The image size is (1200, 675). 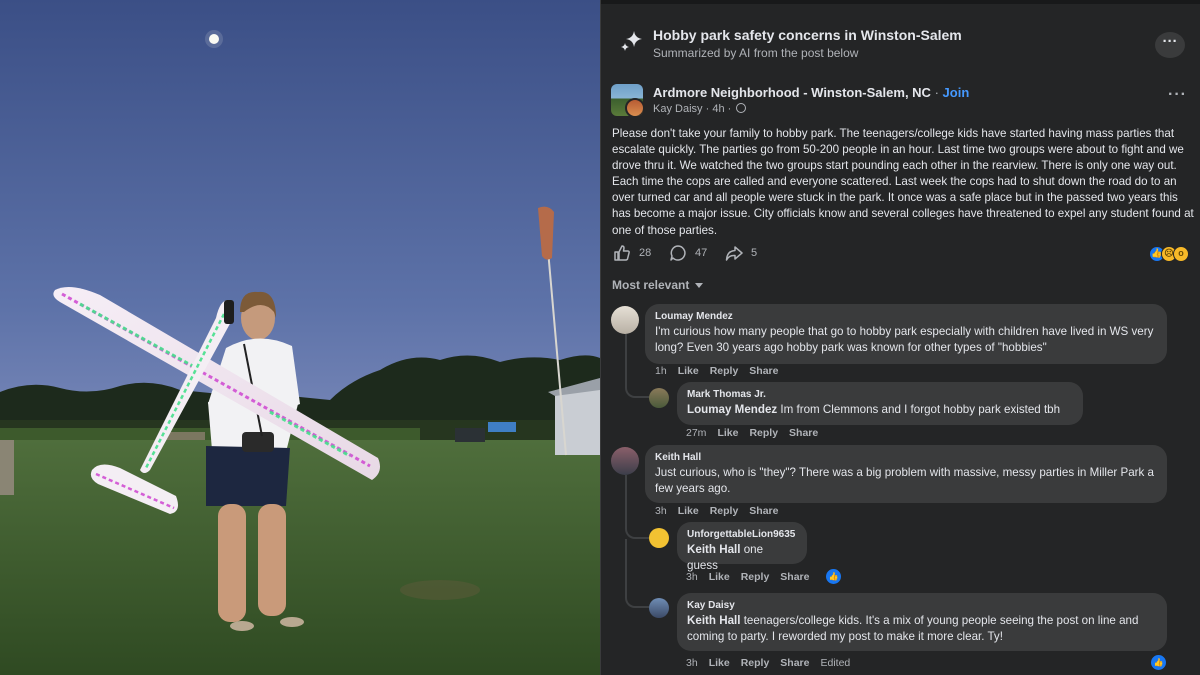 What do you see at coordinates (792, 92) in the screenshot?
I see `group-name: Ardmore Neighborhood - Winston-Salem, NC` at bounding box center [792, 92].